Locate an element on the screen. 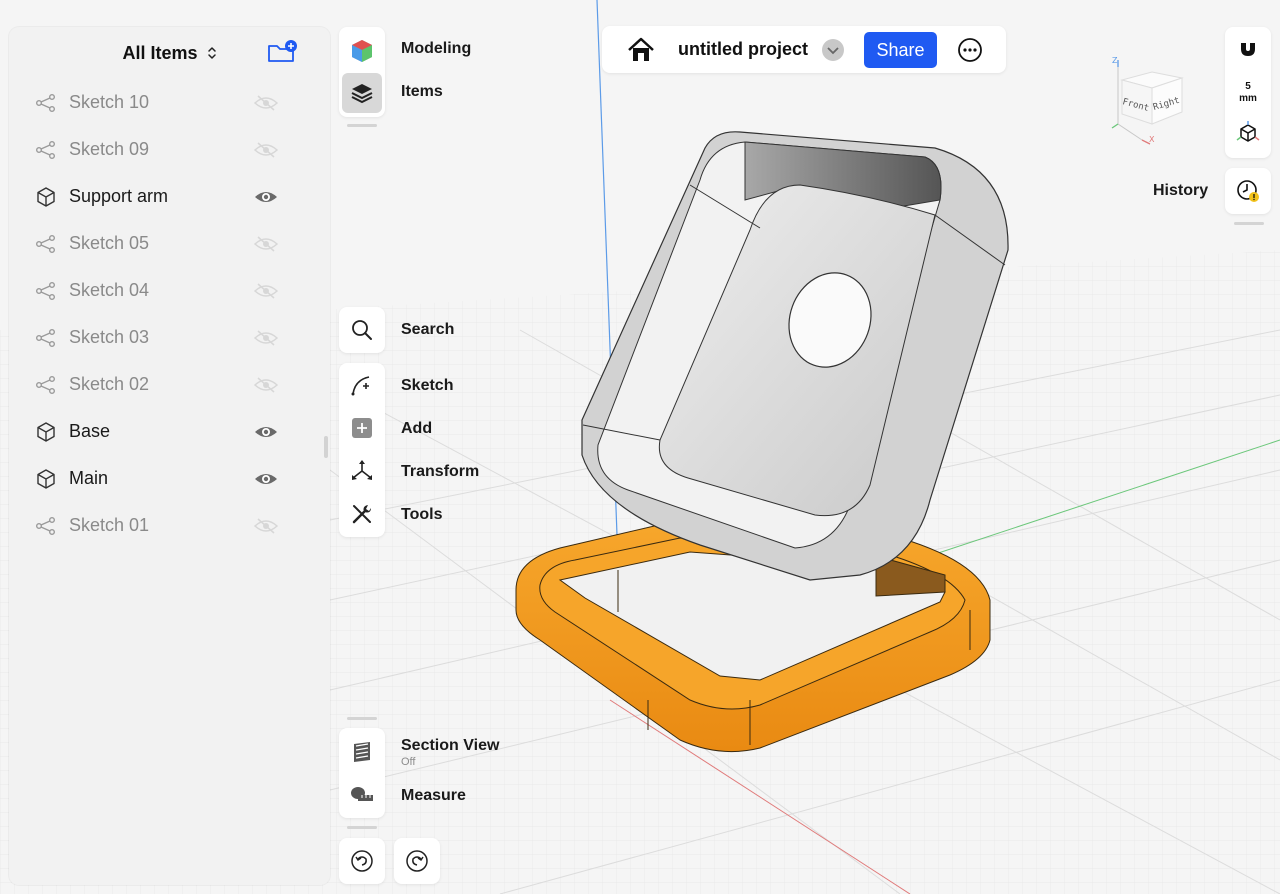 This screenshot has height=894, width=1280. view-cube-z-label: Z is located at coordinates (1115, 60).